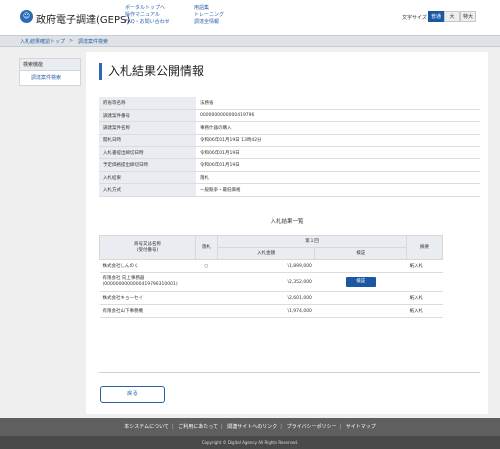 The width and height of the screenshot is (500, 449). What do you see at coordinates (361, 253) in the screenshot?
I see `col-header-detail: 検証` at bounding box center [361, 253].